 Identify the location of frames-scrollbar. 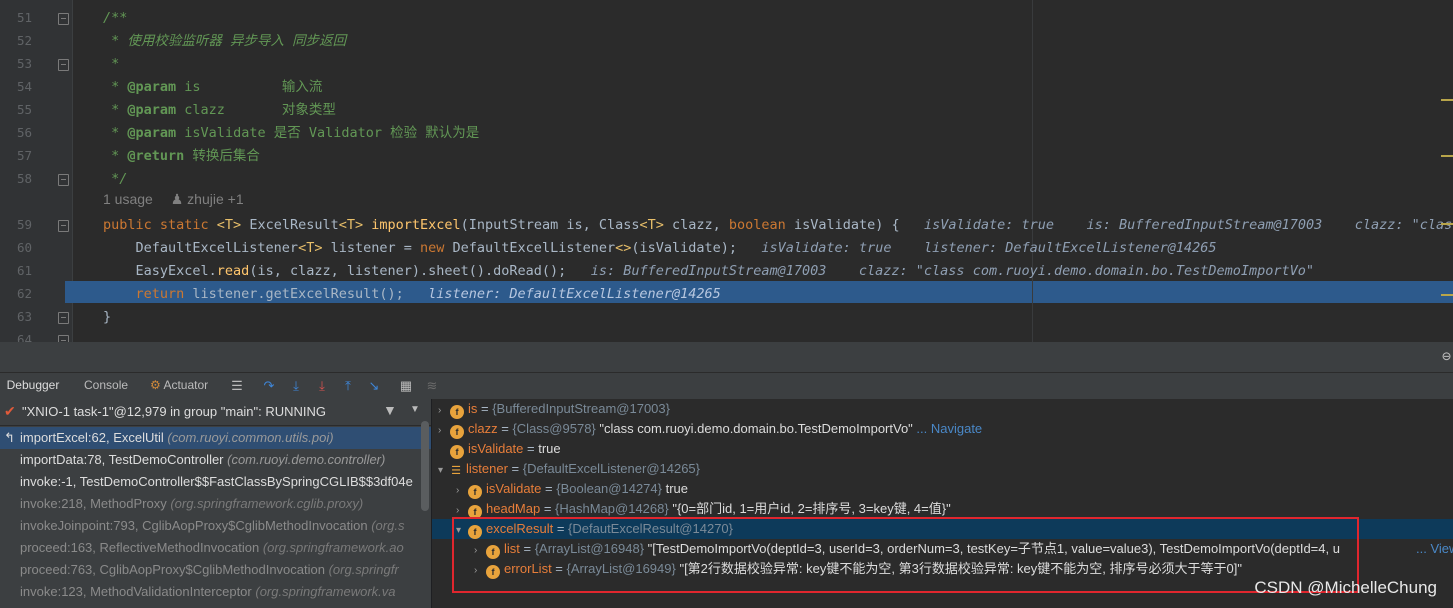
(425, 466).